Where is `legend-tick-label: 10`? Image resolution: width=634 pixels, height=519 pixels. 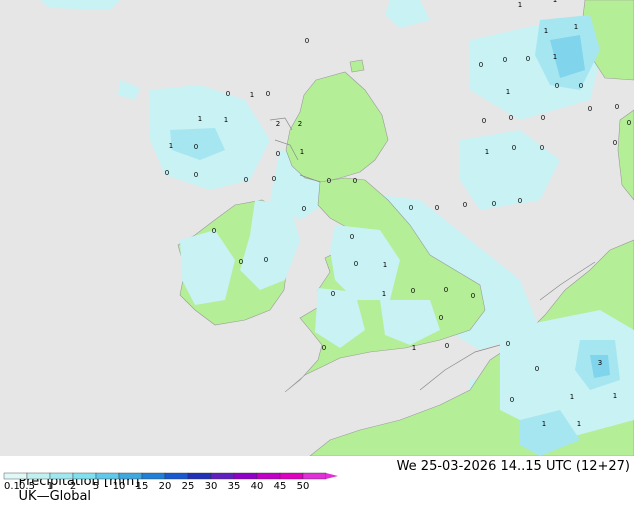
legend-tick-label: 10 is located at coordinates (119, 485).